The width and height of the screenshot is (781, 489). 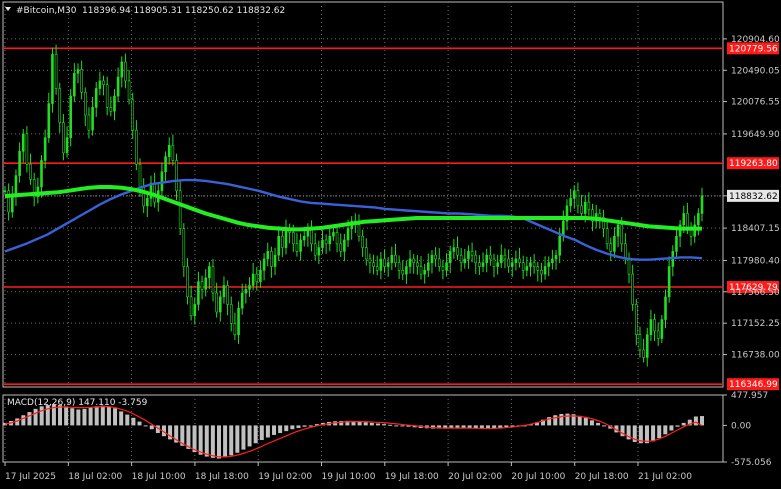 What do you see at coordinates (755, 135) in the screenshot?
I see `y-tick-label: 119649.90` at bounding box center [755, 135].